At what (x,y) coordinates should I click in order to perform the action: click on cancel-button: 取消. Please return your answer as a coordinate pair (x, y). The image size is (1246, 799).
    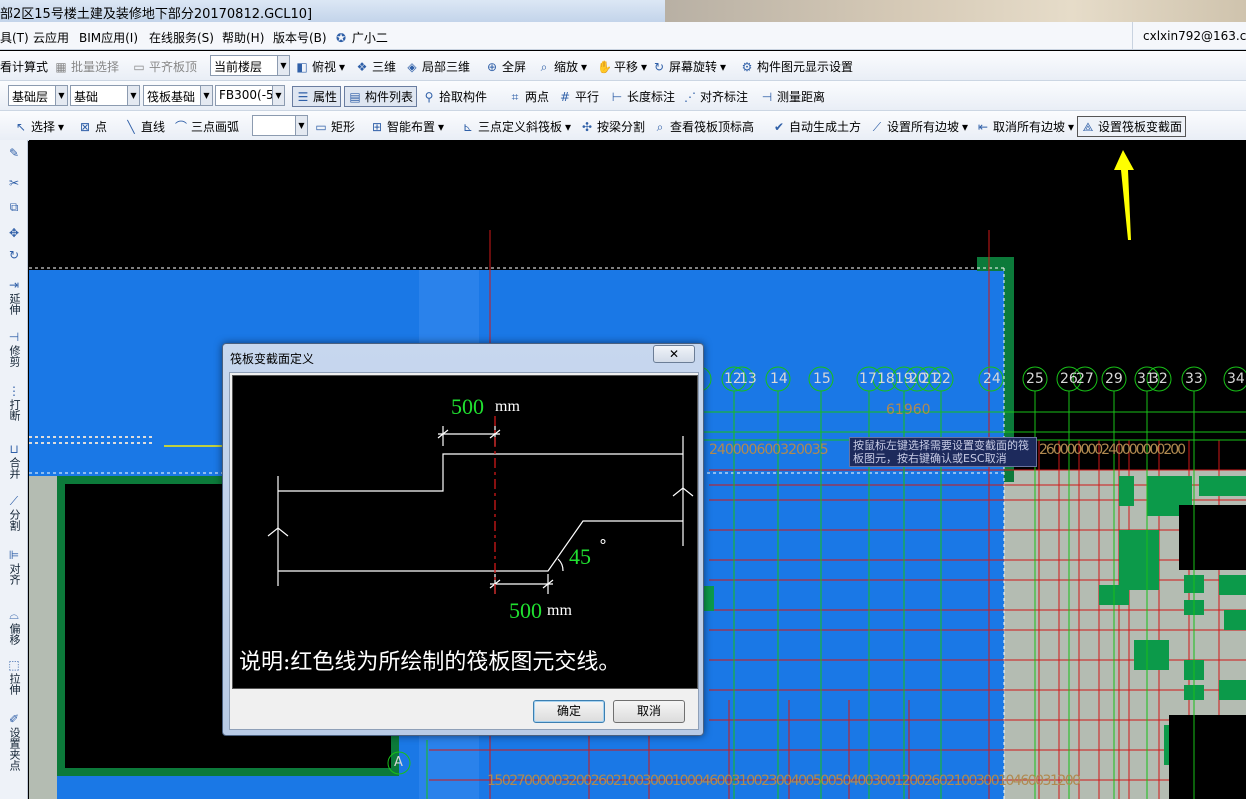
    Looking at the image, I should click on (649, 711).